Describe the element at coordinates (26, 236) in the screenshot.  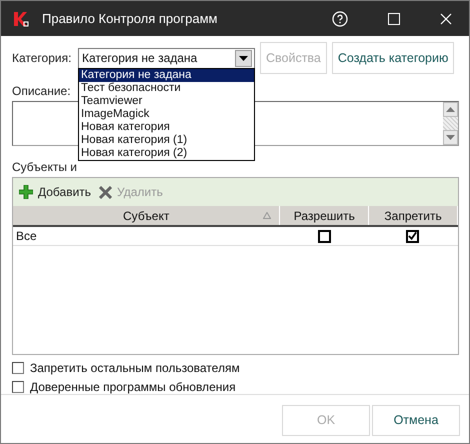
I see `table-cell-text: Все` at that location.